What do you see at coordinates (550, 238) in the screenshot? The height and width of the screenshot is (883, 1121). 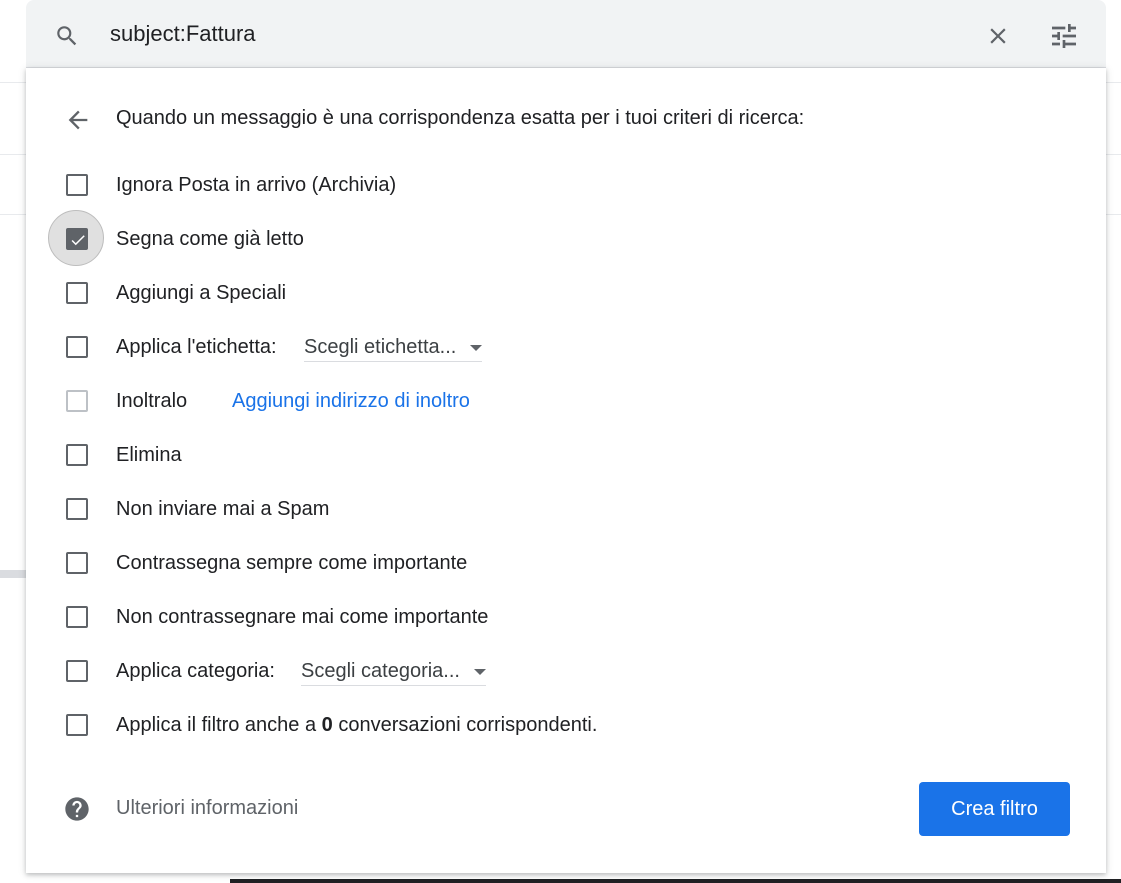 I see `option-mark-read: Segna come già letto` at bounding box center [550, 238].